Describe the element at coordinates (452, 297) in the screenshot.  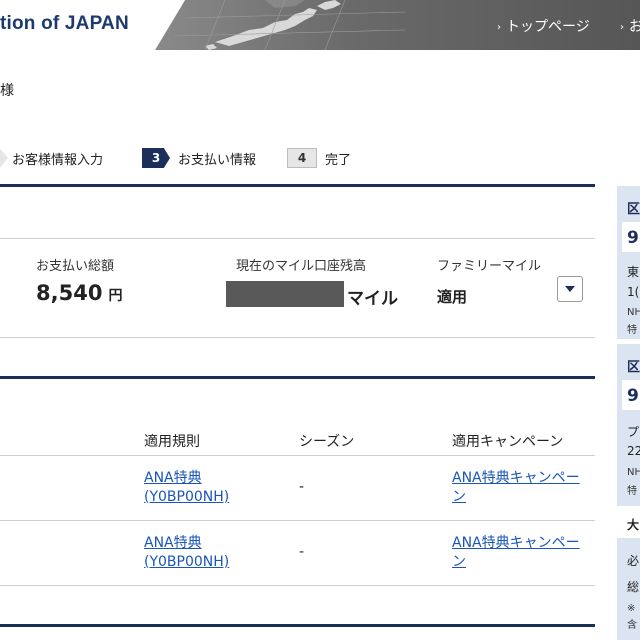
I see `family-mile-value: 適用` at that location.